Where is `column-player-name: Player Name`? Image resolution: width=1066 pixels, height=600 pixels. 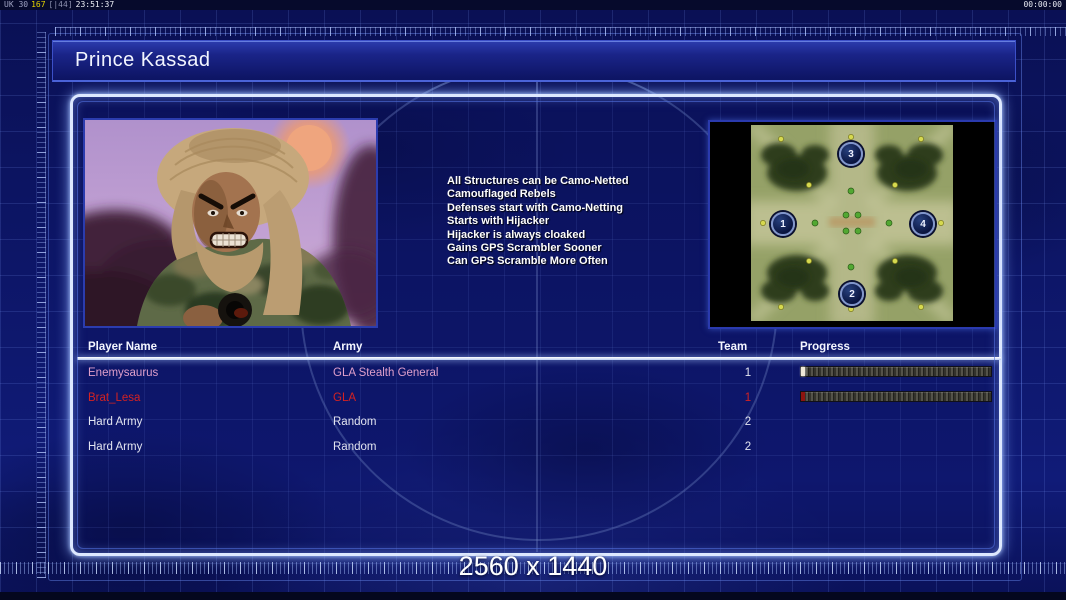
column-player-name: Player Name is located at coordinates (123, 347).